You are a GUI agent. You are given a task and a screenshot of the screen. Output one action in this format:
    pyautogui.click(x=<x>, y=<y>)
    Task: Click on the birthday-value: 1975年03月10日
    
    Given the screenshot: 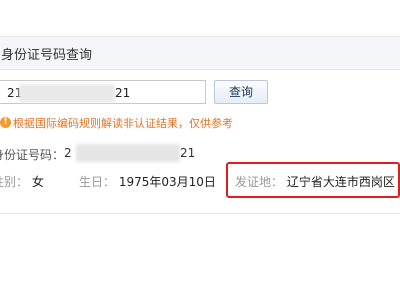 What is the action you would take?
    pyautogui.click(x=167, y=182)
    